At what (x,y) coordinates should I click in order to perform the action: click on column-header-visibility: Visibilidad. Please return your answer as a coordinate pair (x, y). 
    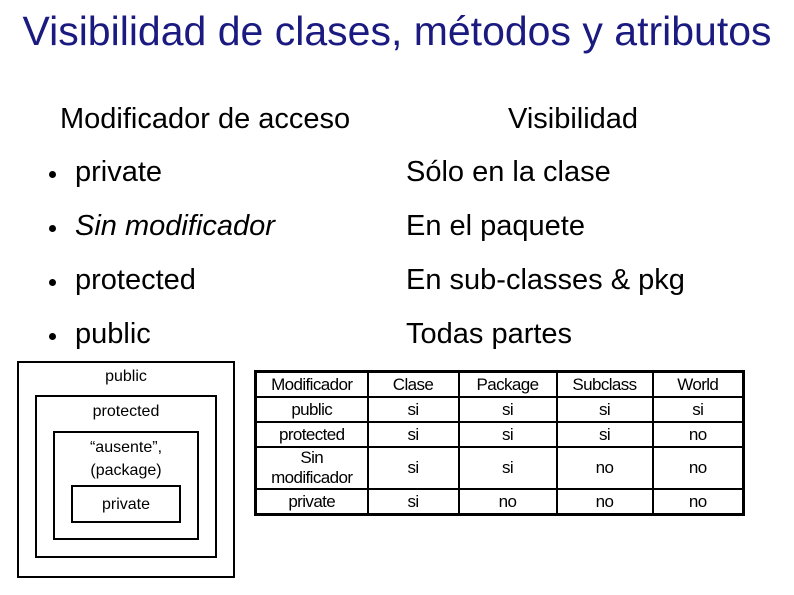
    Looking at the image, I should click on (573, 119).